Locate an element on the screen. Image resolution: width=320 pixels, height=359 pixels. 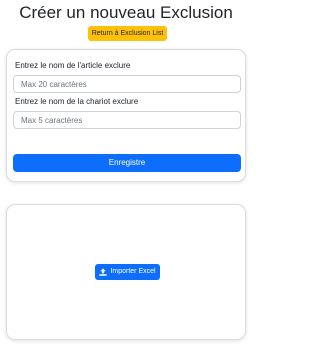
return-to-list-button: Return à Exclusion List is located at coordinates (127, 33).